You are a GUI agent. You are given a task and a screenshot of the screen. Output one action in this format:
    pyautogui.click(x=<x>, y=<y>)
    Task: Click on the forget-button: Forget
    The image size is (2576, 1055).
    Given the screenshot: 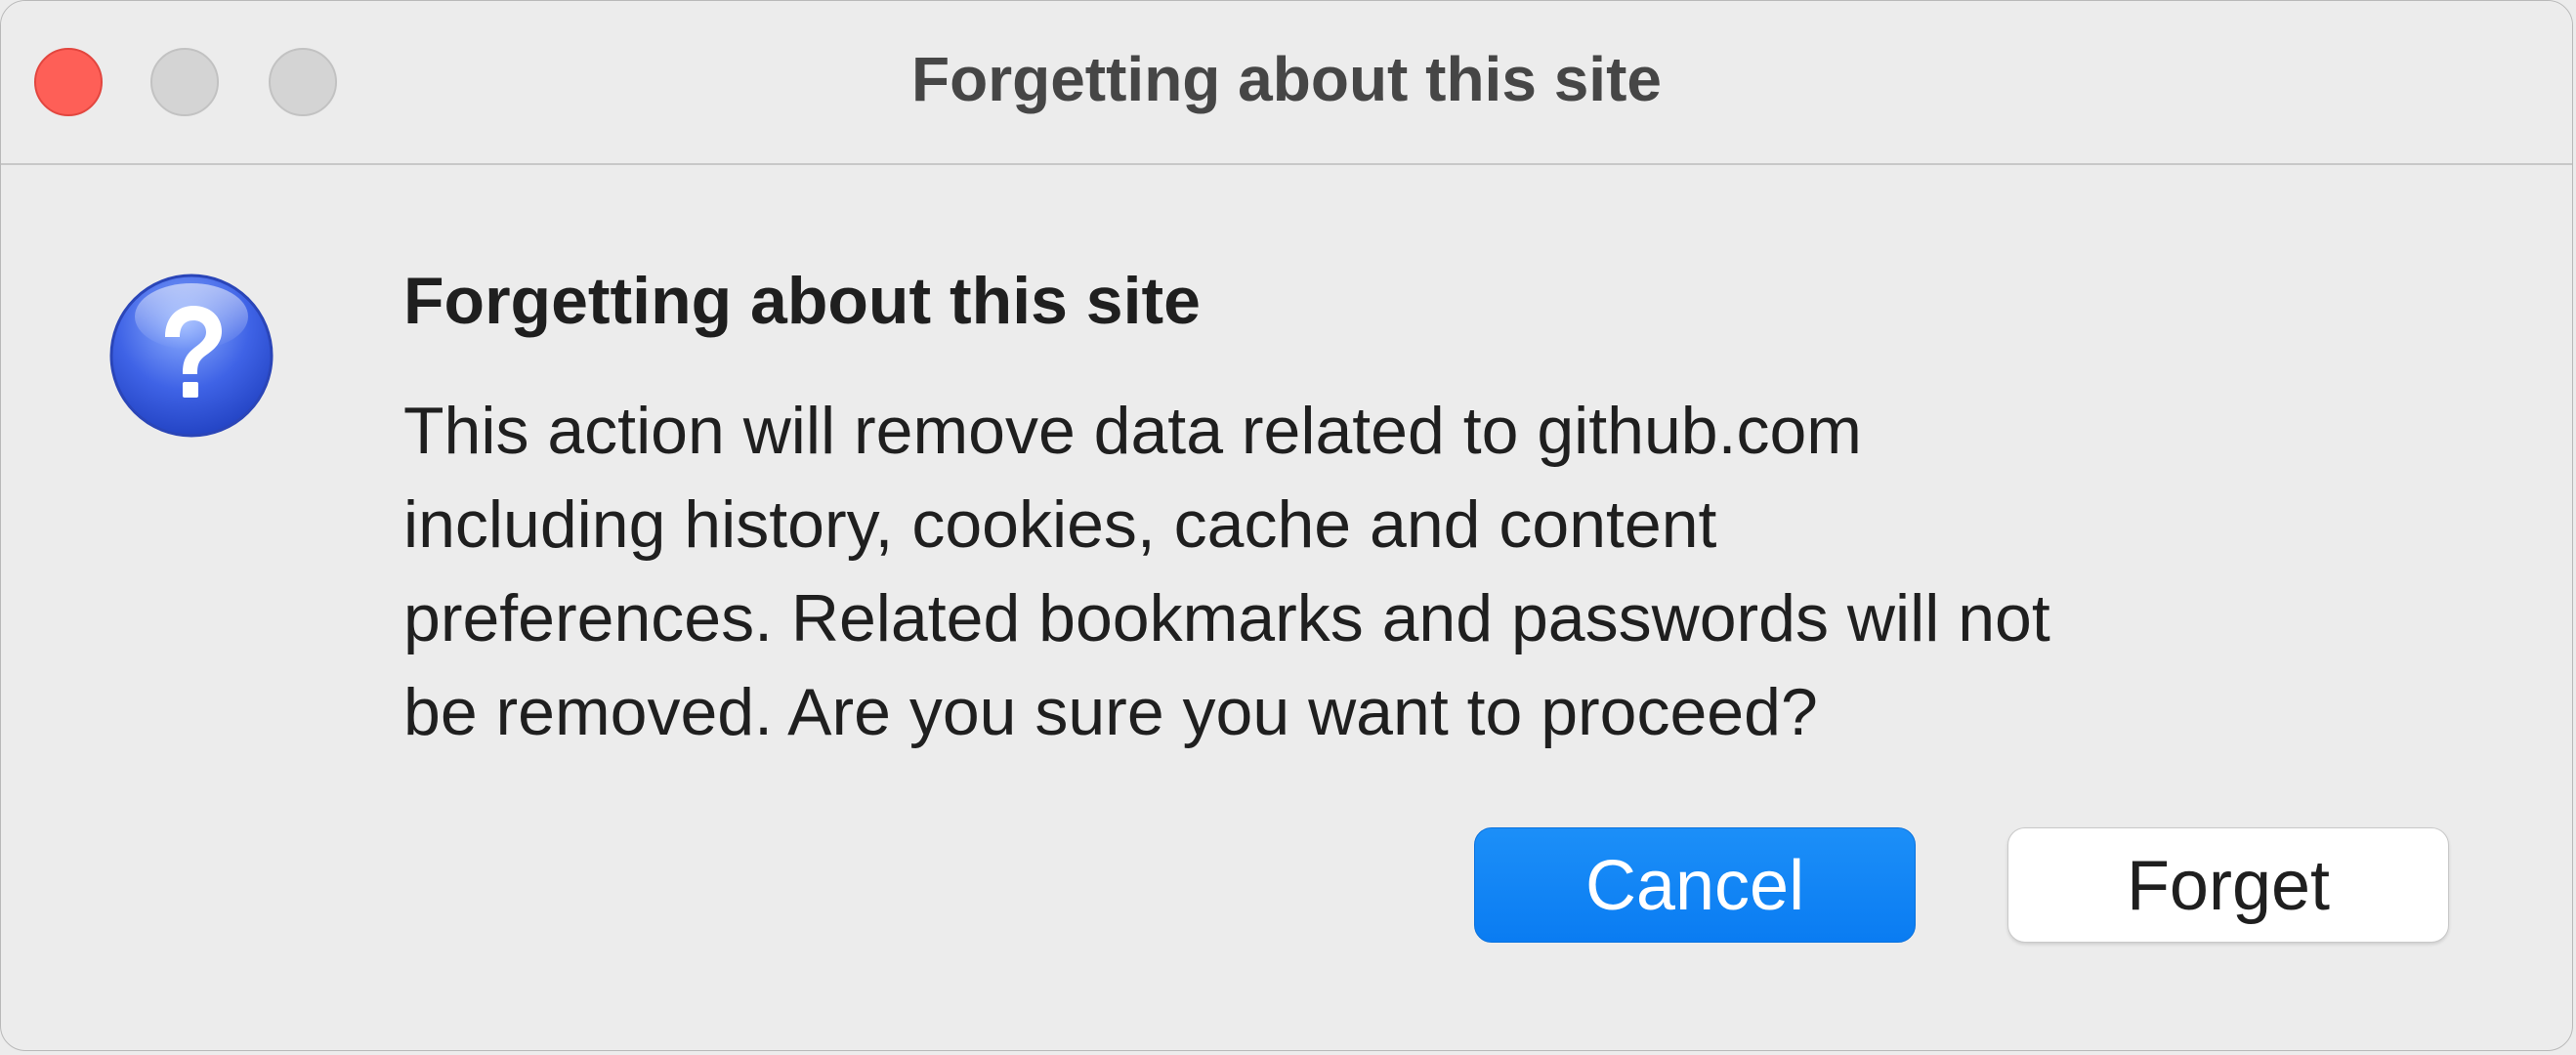 What is the action you would take?
    pyautogui.click(x=2228, y=885)
    